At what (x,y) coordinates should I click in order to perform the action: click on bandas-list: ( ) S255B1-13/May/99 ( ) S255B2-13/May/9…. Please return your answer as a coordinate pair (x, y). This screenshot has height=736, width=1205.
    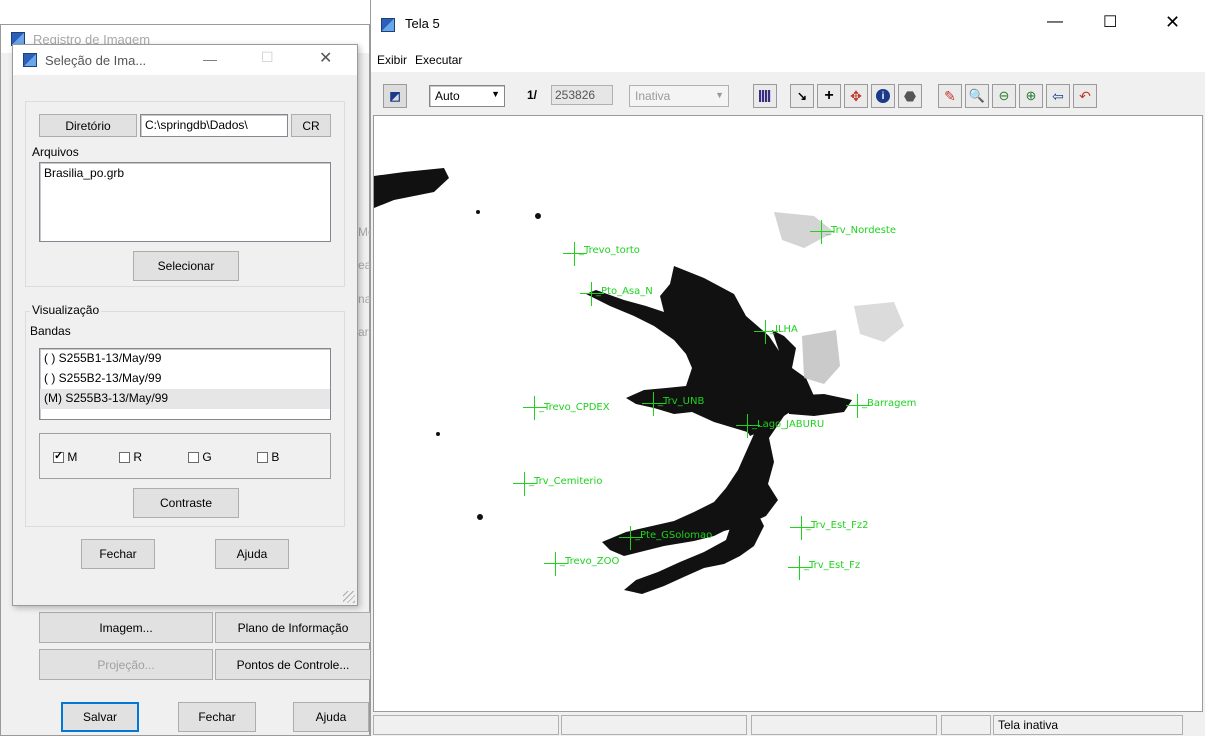
    Looking at the image, I should click on (185, 384).